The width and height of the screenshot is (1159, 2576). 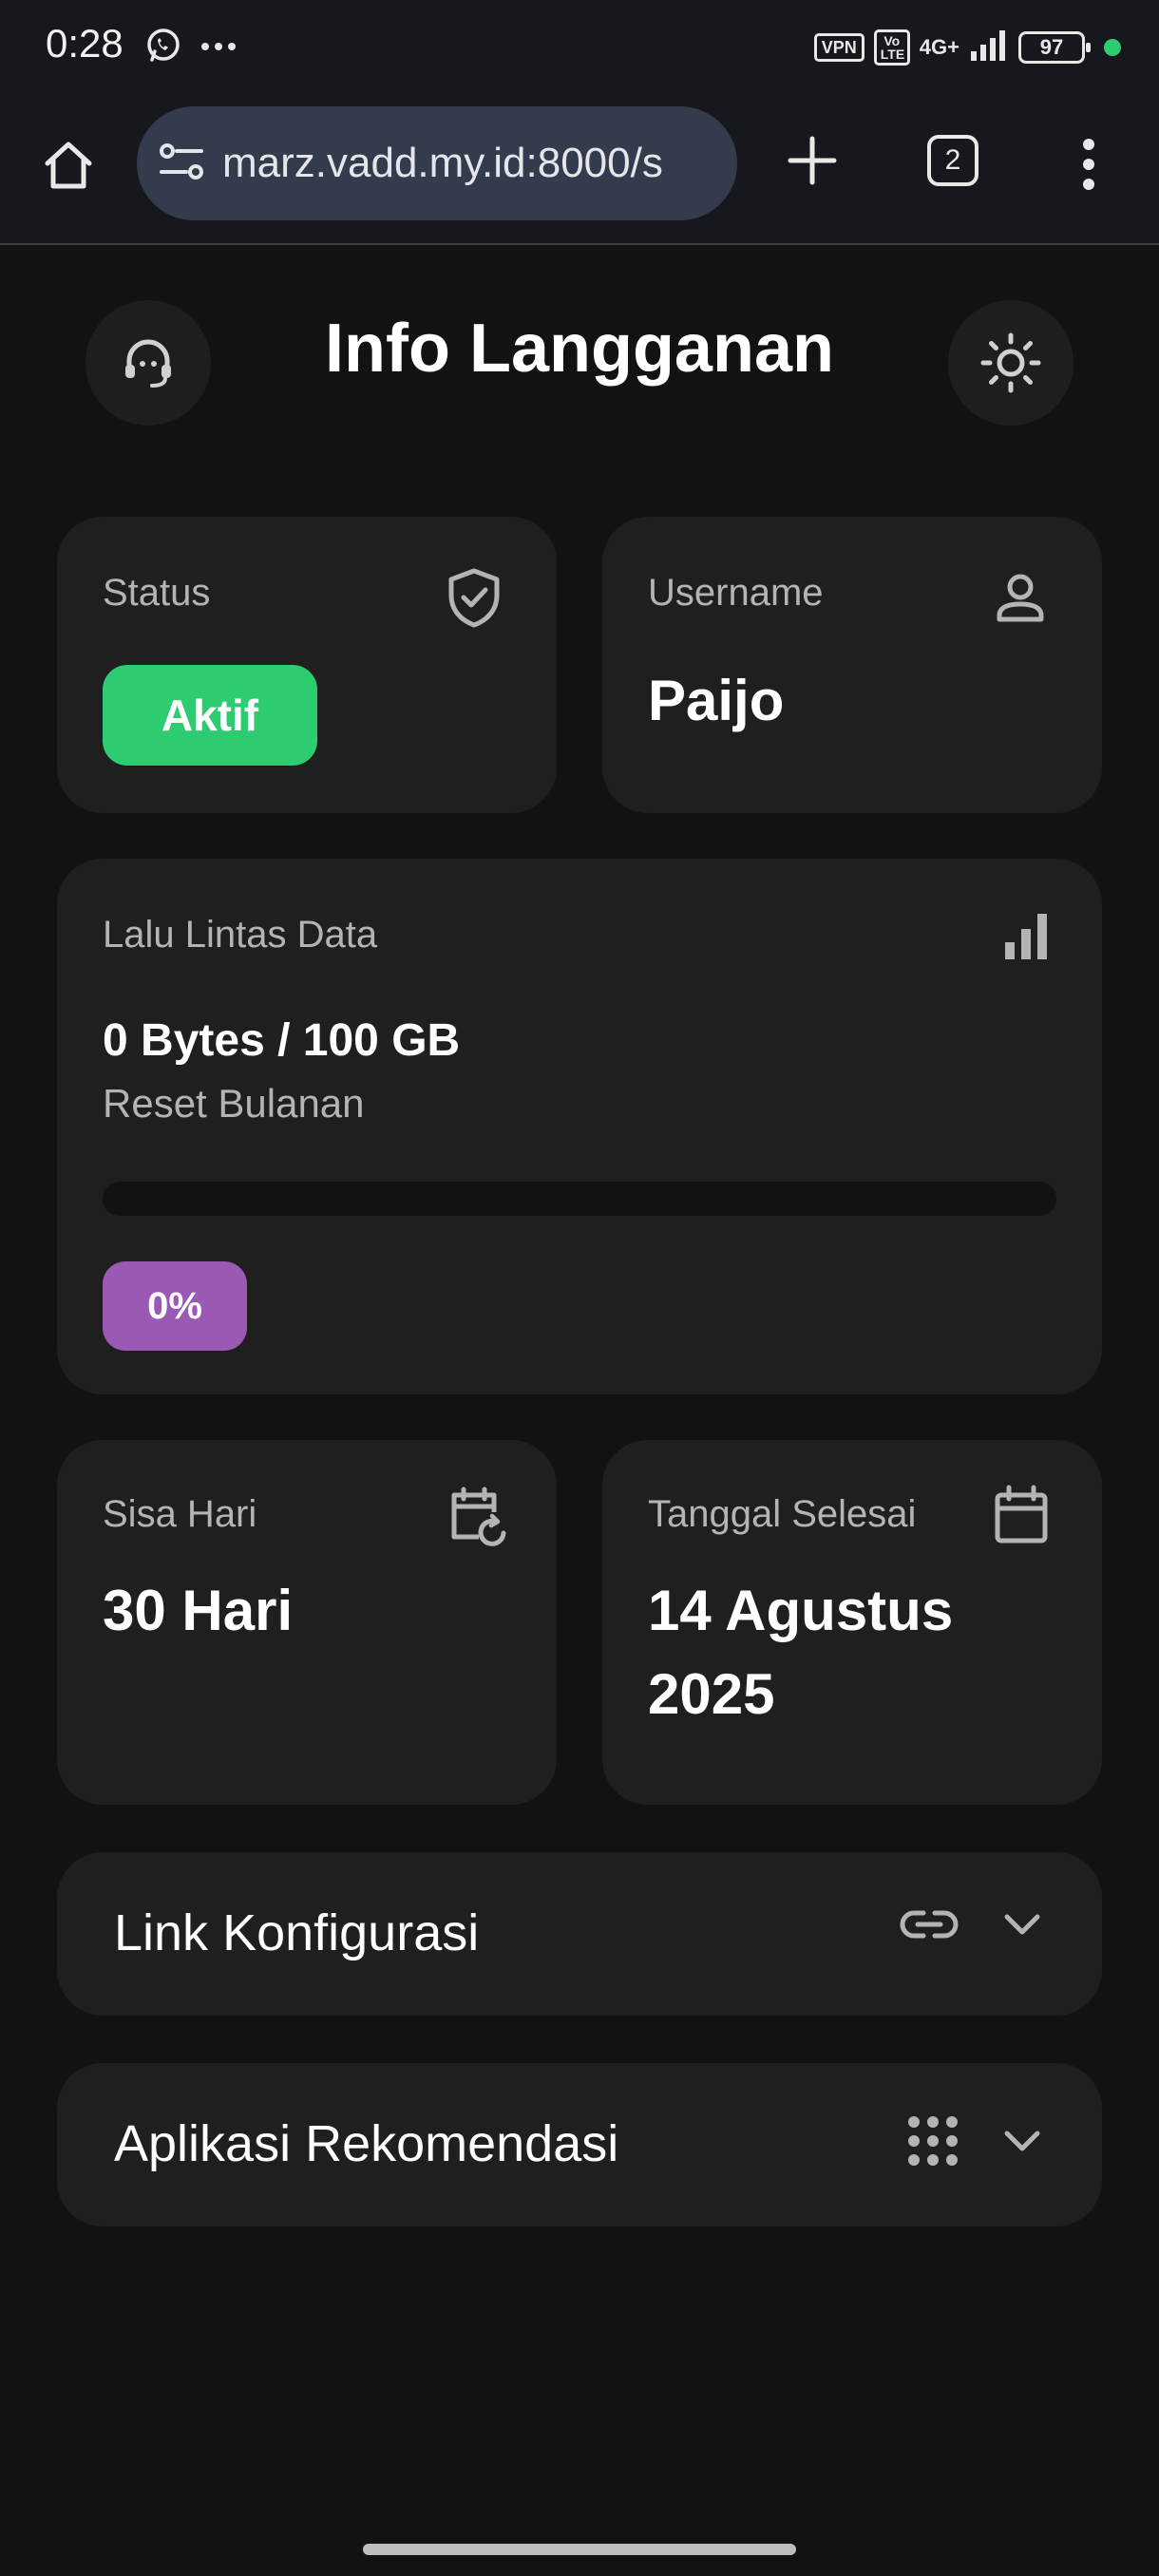 I want to click on end-date-card: Tanggal Selesai 14 Agustus 2025, so click(x=852, y=1622).